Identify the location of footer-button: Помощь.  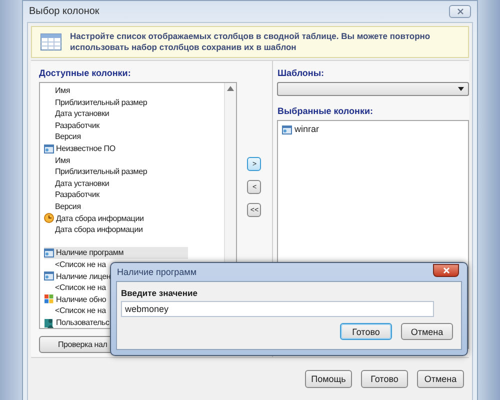
(328, 379).